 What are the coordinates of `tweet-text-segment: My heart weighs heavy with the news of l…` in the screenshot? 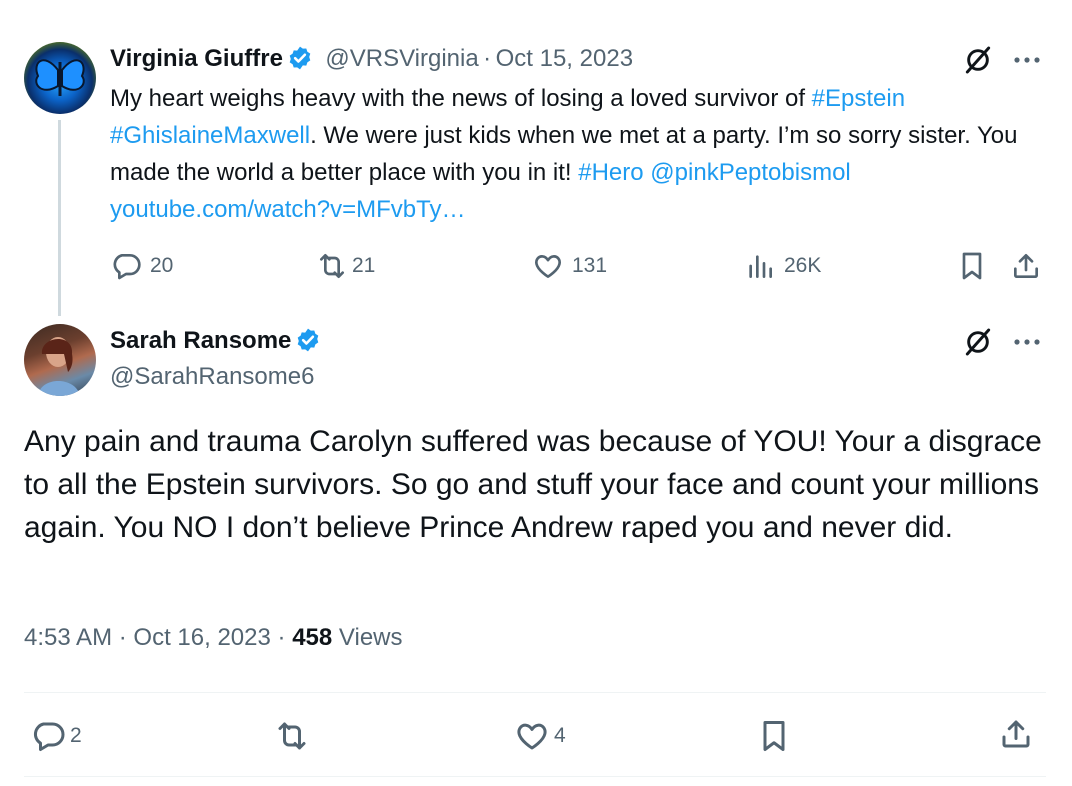 It's located at (461, 98).